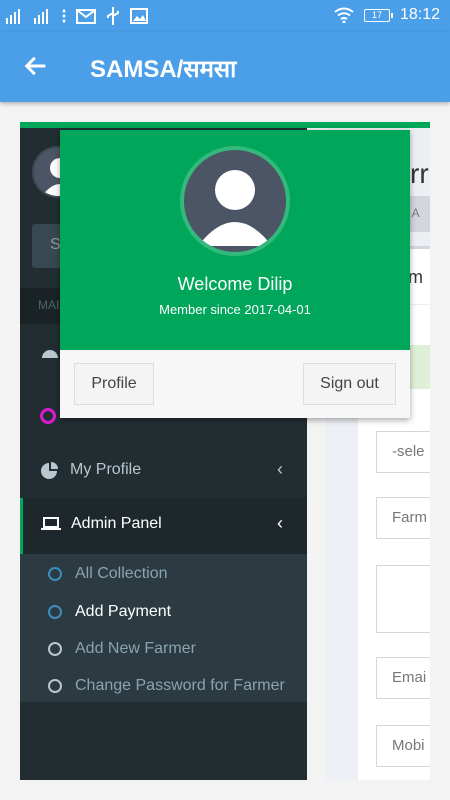 The height and width of the screenshot is (800, 450). I want to click on pie-chart-icon, so click(49, 470).